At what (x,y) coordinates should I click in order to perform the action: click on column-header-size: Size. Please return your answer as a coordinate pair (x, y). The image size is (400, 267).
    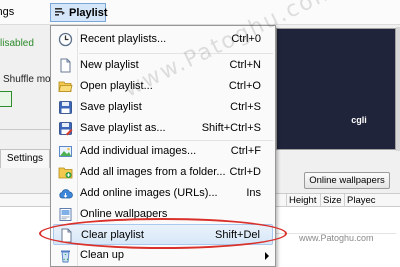
    Looking at the image, I should click on (332, 200).